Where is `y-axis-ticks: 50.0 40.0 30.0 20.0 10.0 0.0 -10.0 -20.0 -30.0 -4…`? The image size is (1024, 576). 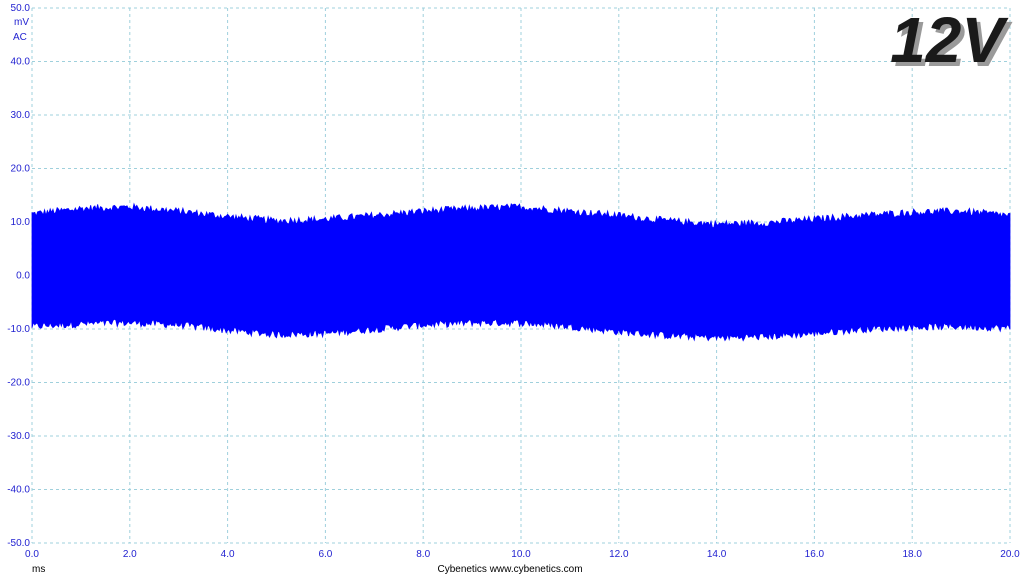 y-axis-ticks: 50.0 40.0 30.0 20.0 10.0 0.0 -10.0 -20.0 -30.0 -4… is located at coordinates (18, 276).